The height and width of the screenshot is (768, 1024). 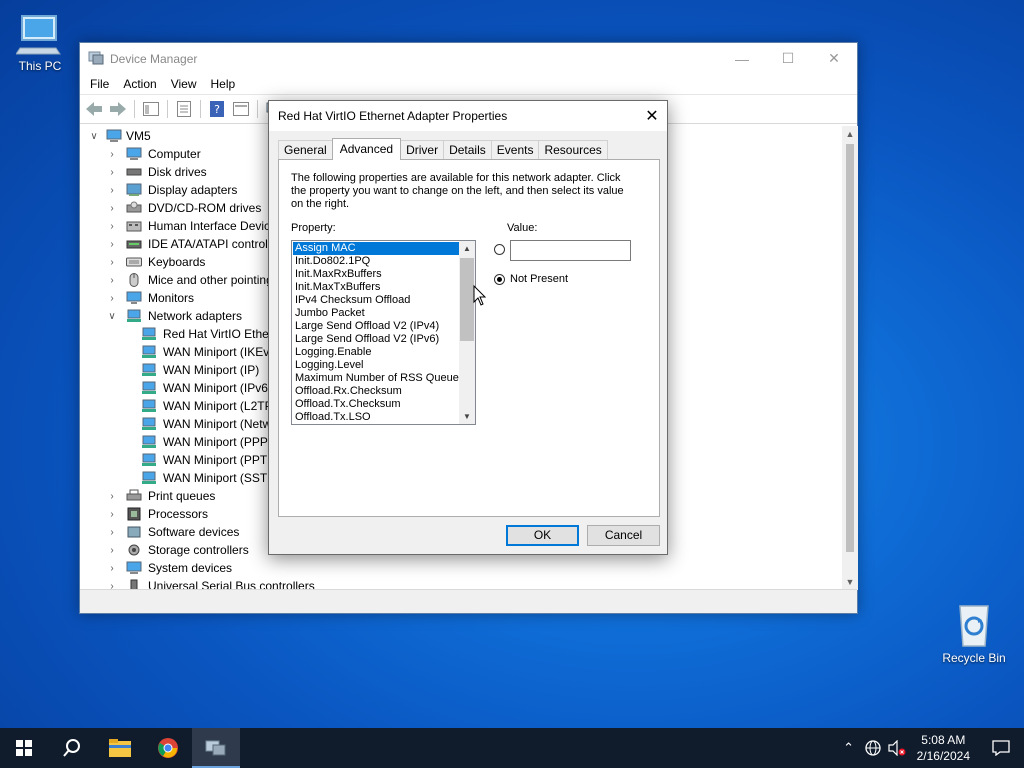 I want to click on property-item: Init.MaxTxBuffers, so click(x=376, y=287).